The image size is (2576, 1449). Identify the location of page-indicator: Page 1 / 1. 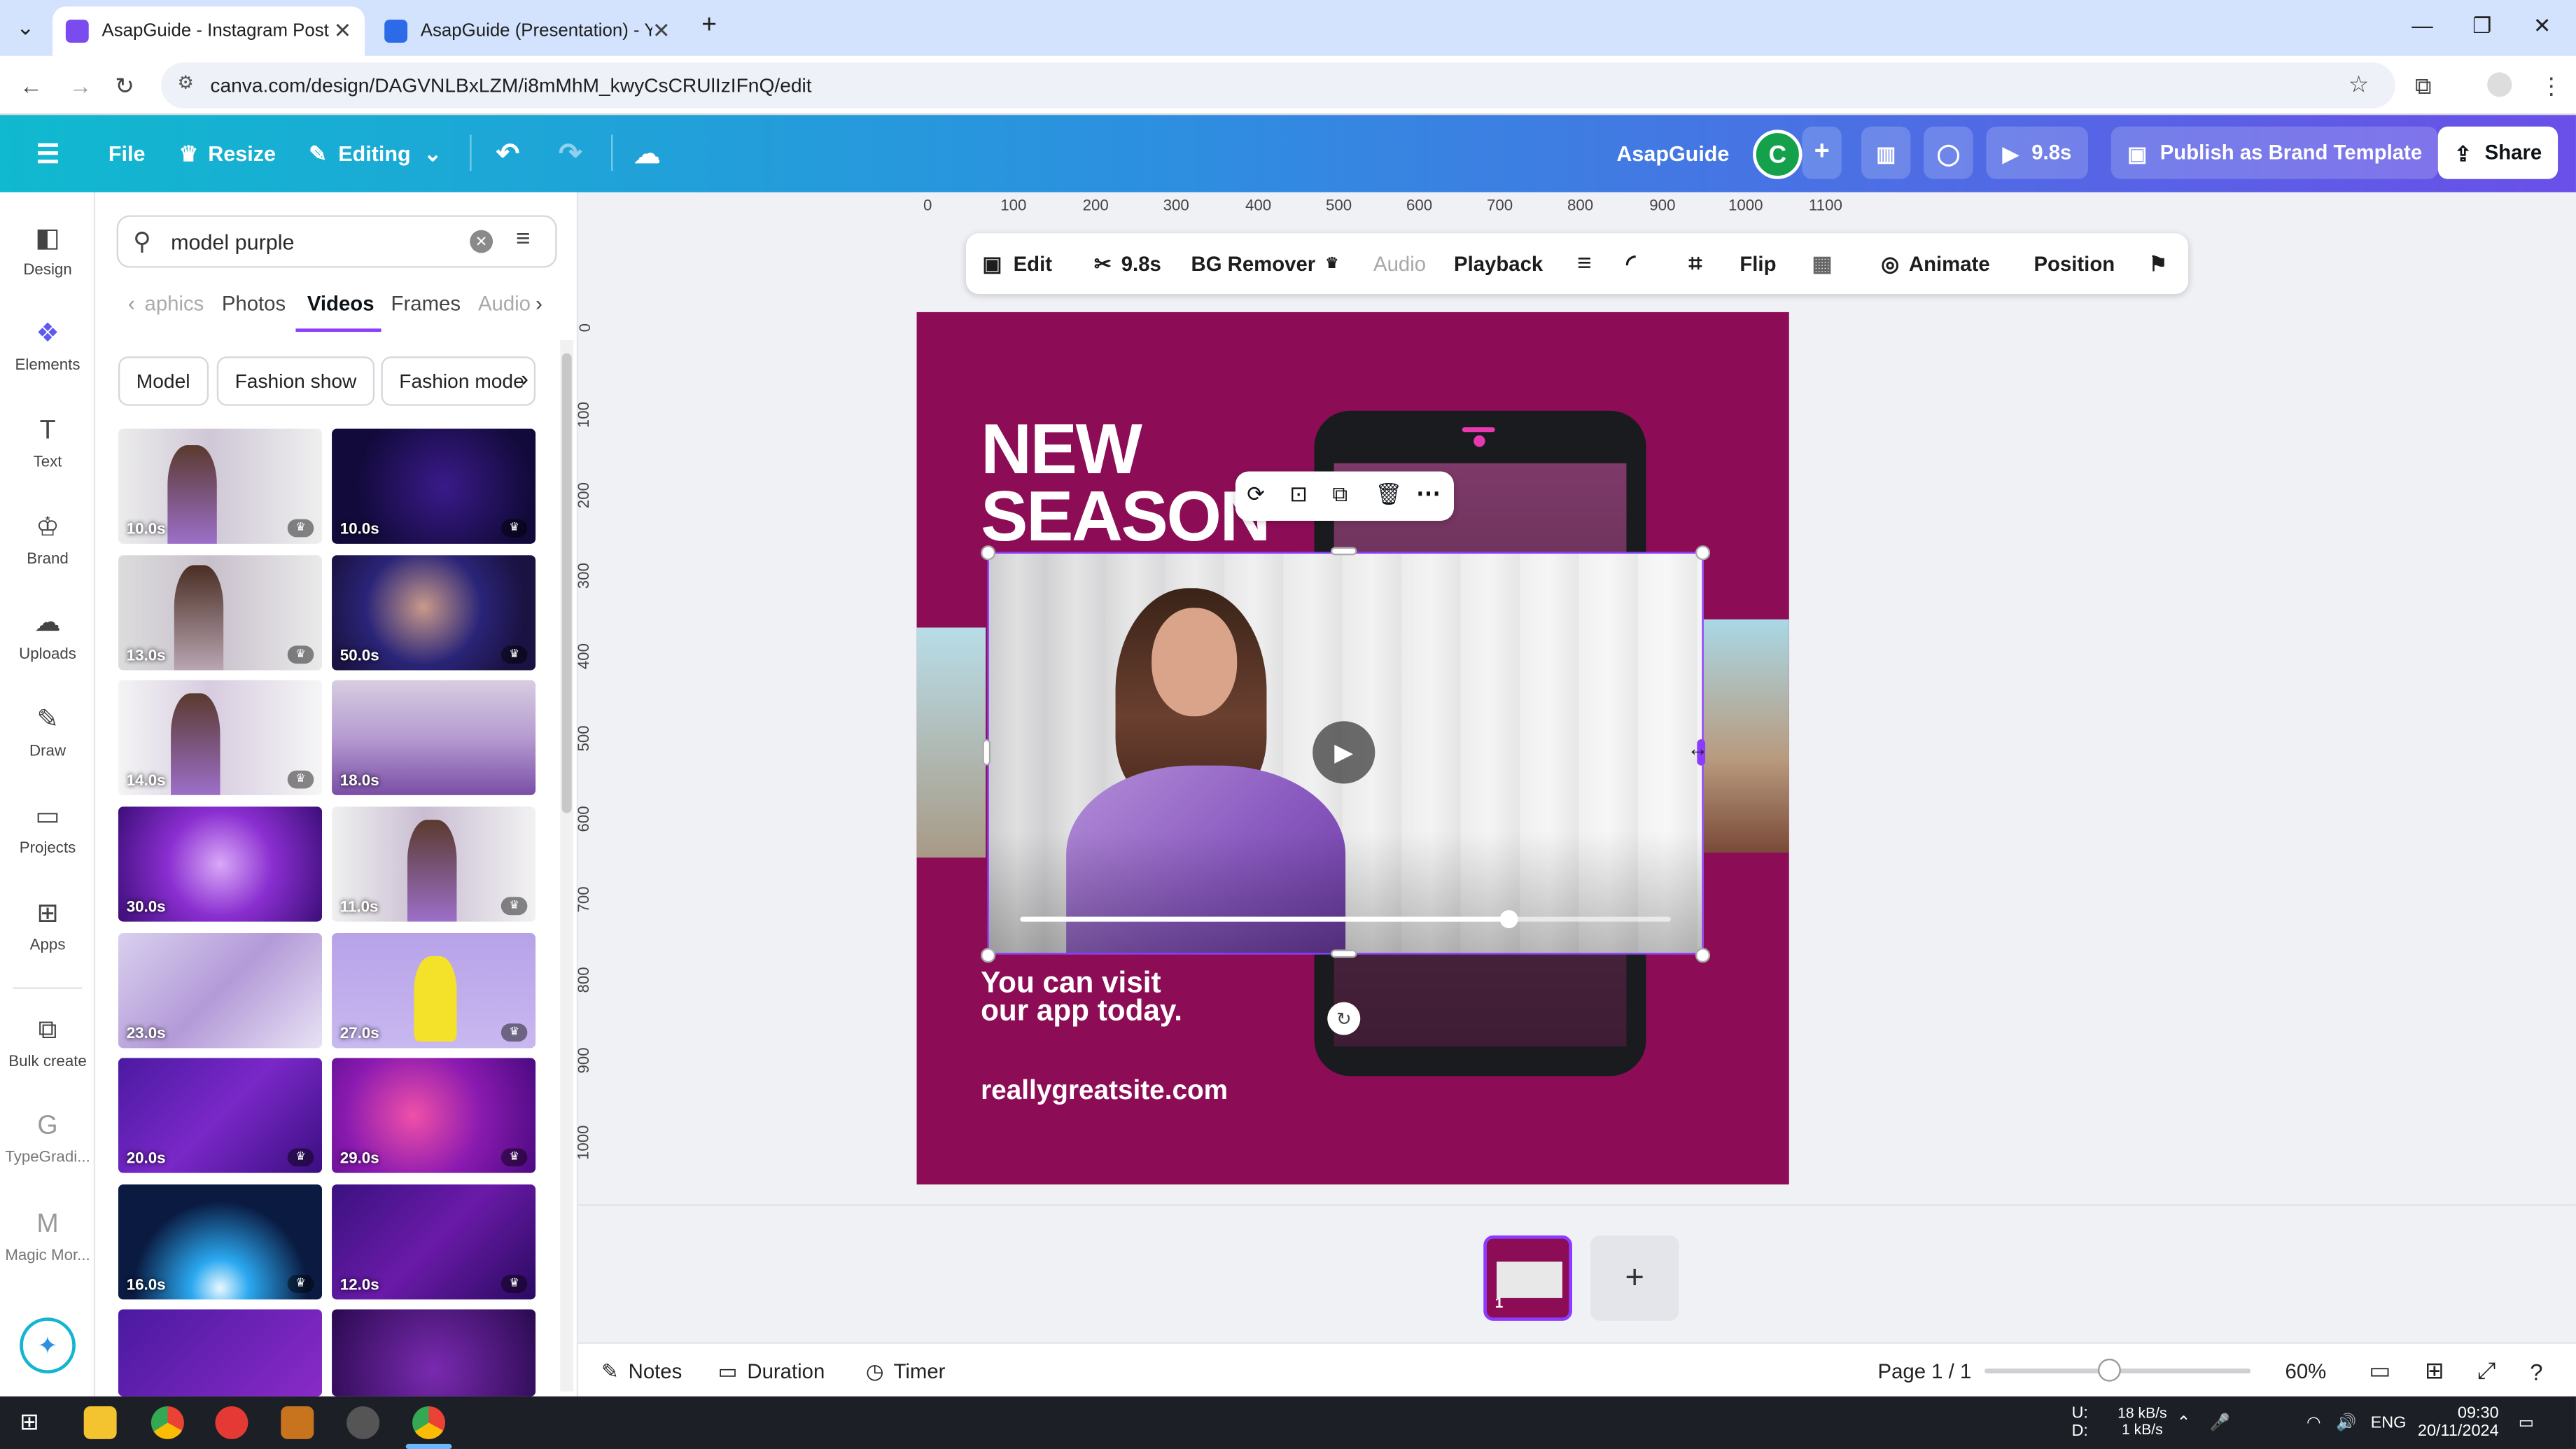
(1925, 1371).